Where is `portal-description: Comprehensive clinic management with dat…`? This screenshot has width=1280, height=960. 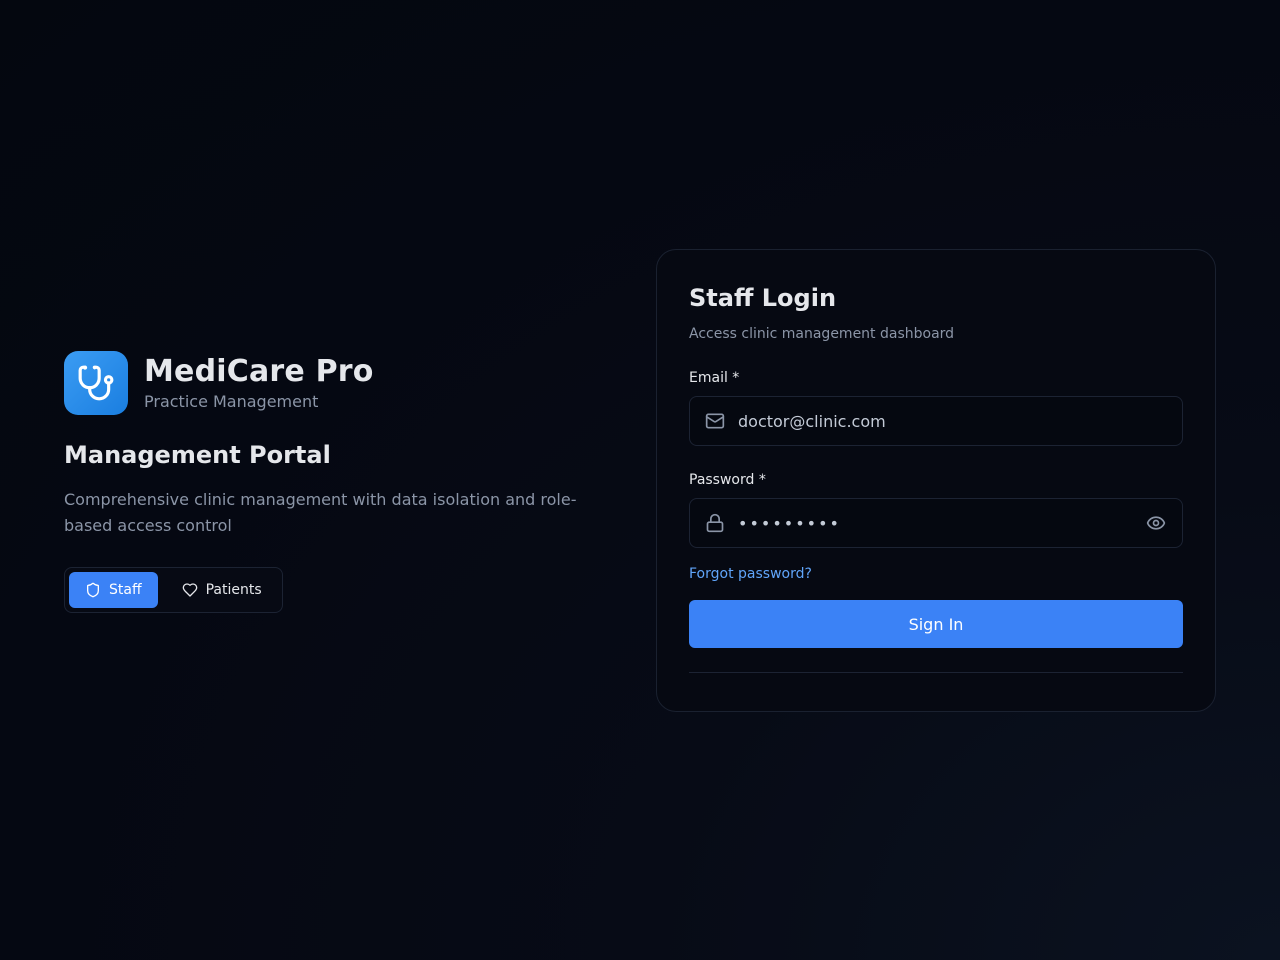
portal-description: Comprehensive clinic management with dat… is located at coordinates (320, 512).